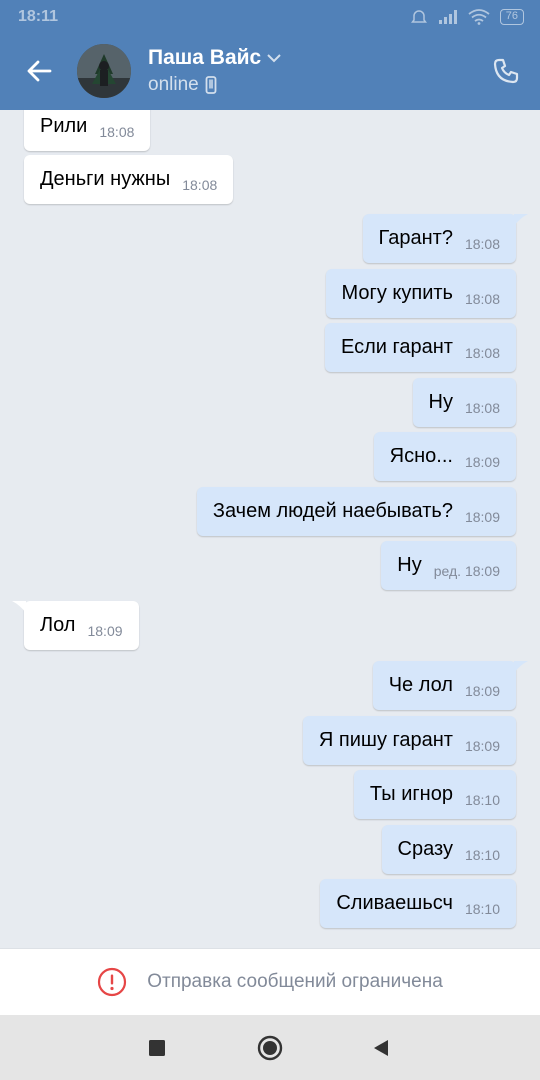 Image resolution: width=540 pixels, height=1080 pixels. I want to click on contact-name: Паша Вайс, so click(205, 57).